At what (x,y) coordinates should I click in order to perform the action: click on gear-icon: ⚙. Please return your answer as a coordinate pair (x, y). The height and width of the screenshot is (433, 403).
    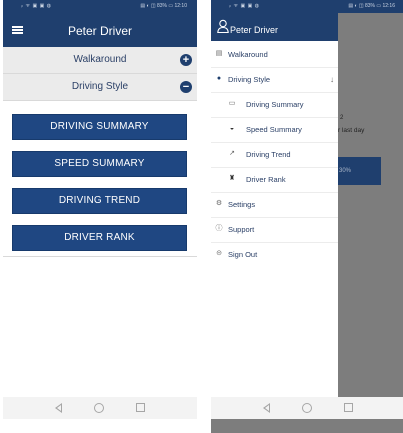
    Looking at the image, I should click on (219, 203).